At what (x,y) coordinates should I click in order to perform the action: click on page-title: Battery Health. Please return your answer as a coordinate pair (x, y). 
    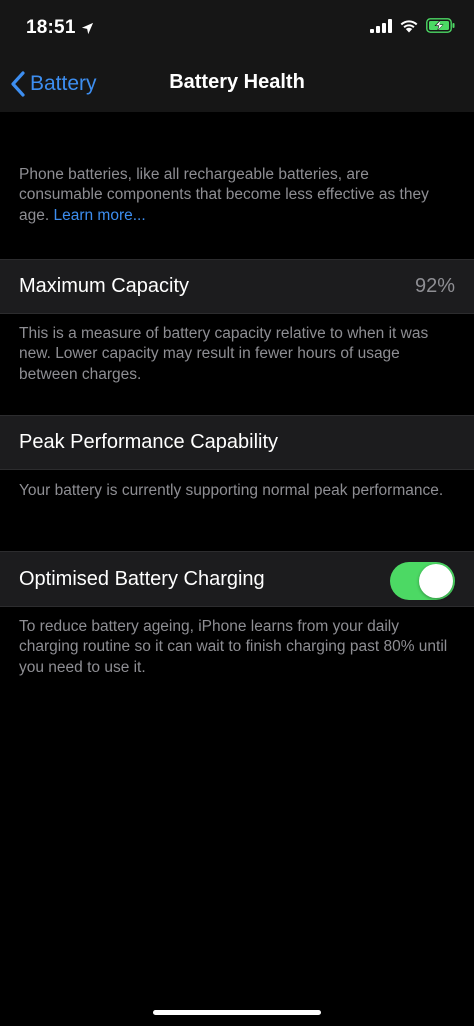
    Looking at the image, I should click on (237, 82).